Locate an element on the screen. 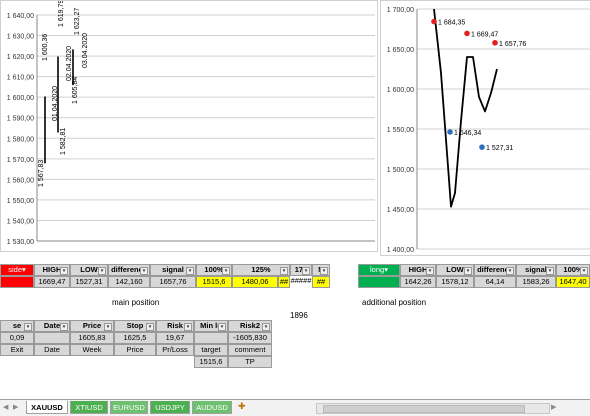  right-y-tick-label: 1 500,00 is located at coordinates (400, 170).